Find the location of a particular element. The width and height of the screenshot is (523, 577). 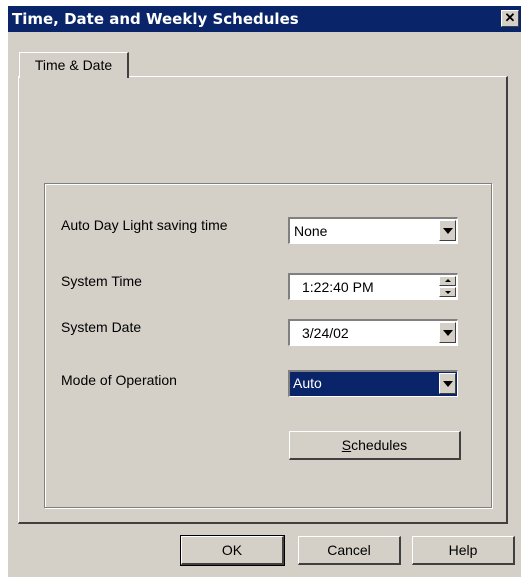

ok-button-label: OK is located at coordinates (232, 550).